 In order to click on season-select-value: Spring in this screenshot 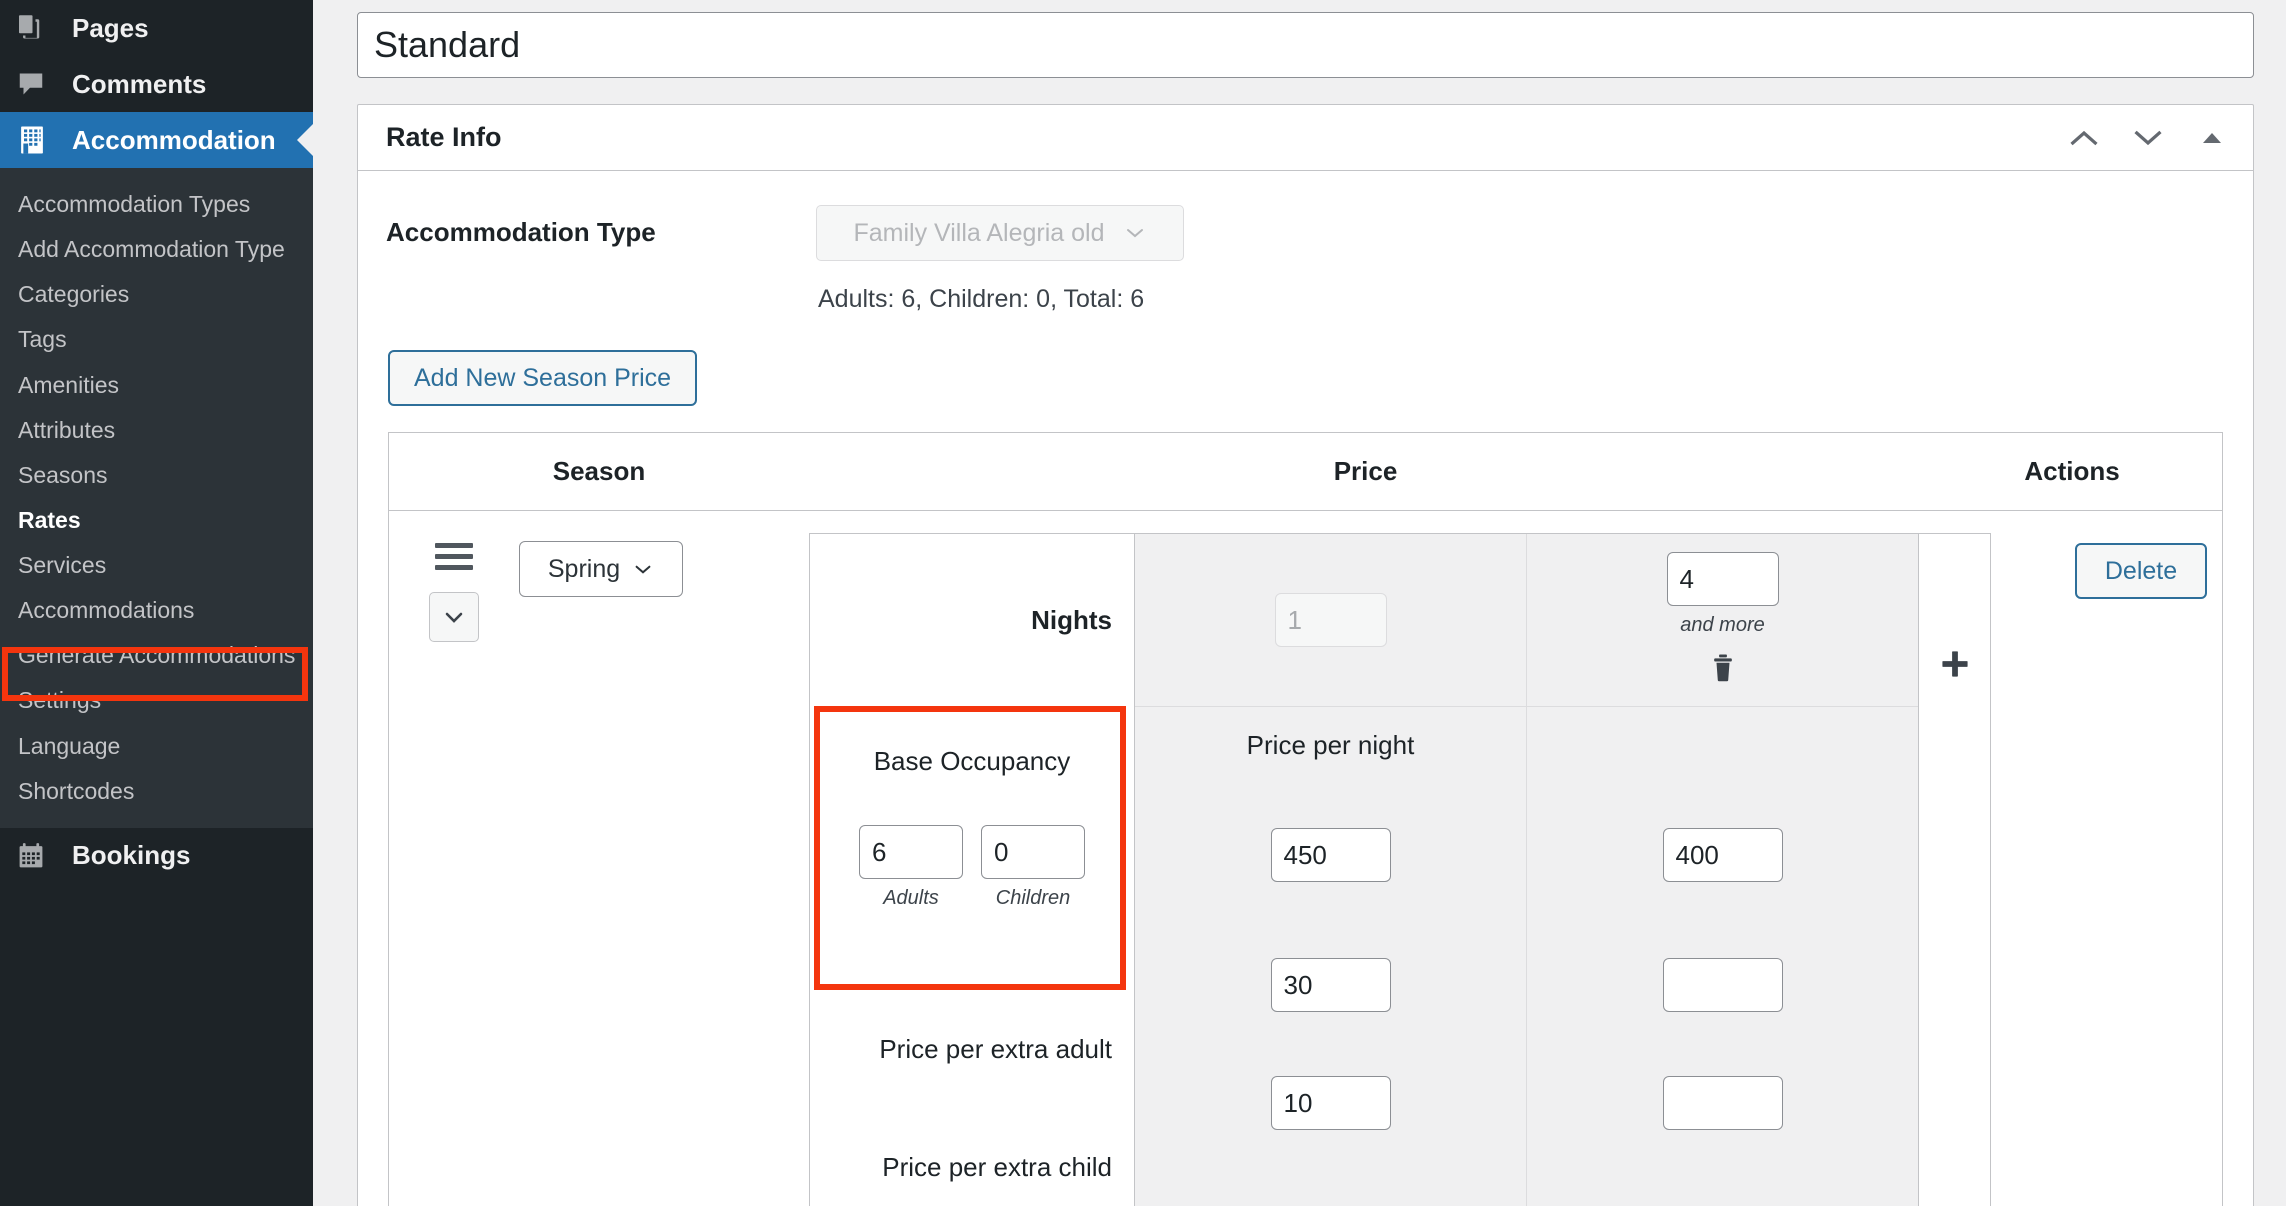, I will do `click(584, 568)`.